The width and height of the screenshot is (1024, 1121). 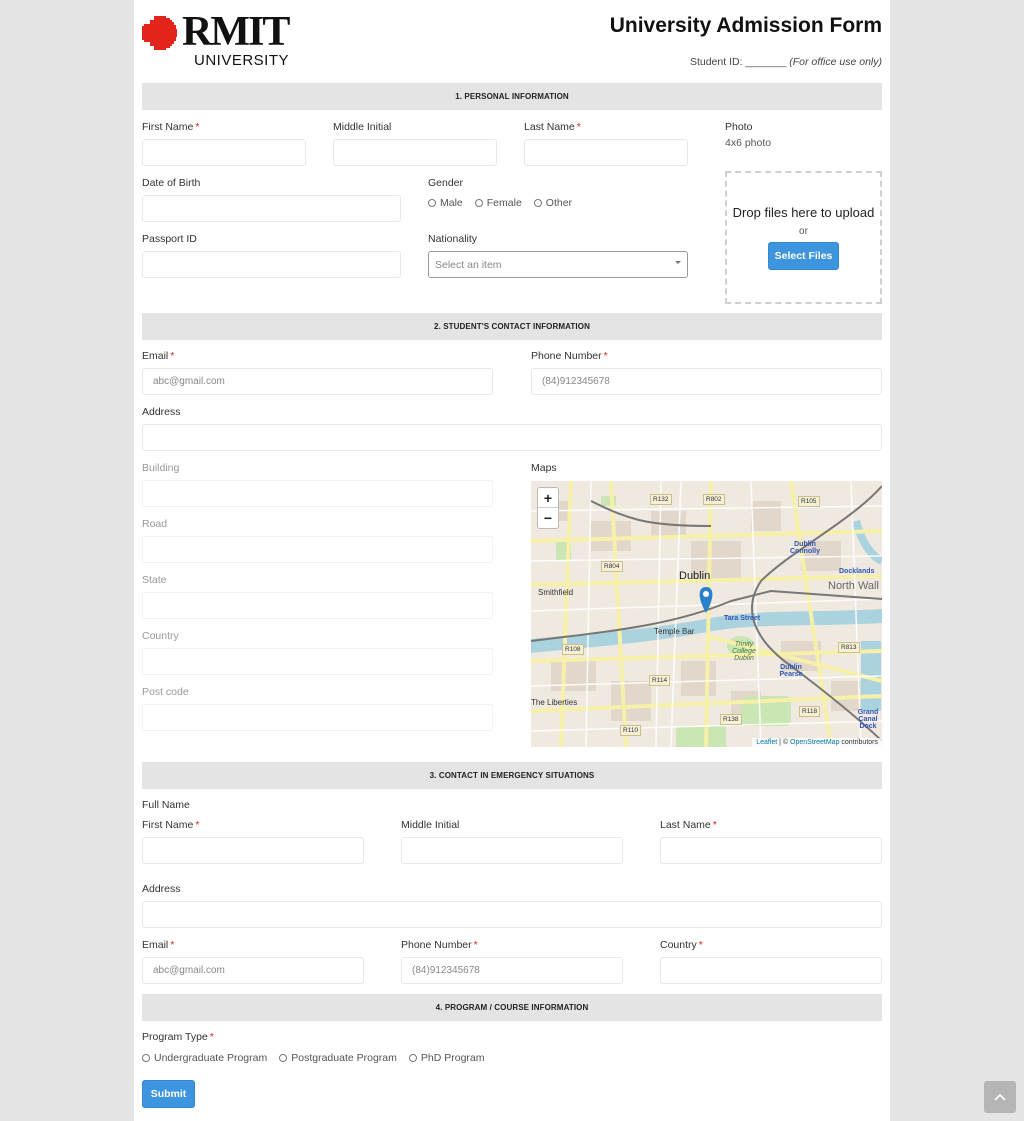 What do you see at coordinates (714, 499) in the screenshot?
I see `road-badge: R802` at bounding box center [714, 499].